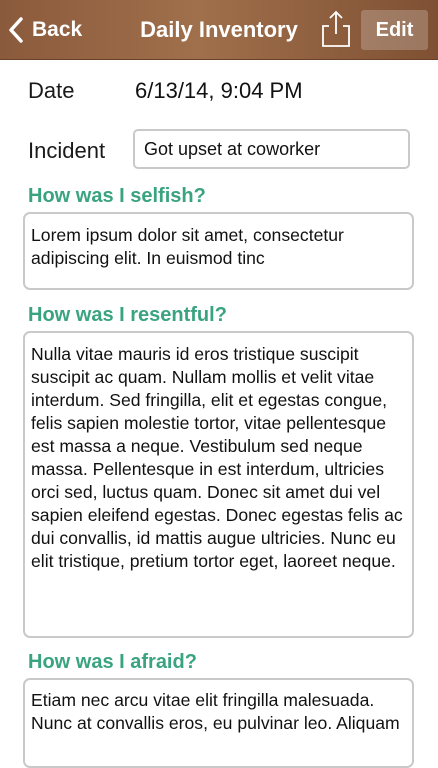  I want to click on share-button, so click(336, 29).